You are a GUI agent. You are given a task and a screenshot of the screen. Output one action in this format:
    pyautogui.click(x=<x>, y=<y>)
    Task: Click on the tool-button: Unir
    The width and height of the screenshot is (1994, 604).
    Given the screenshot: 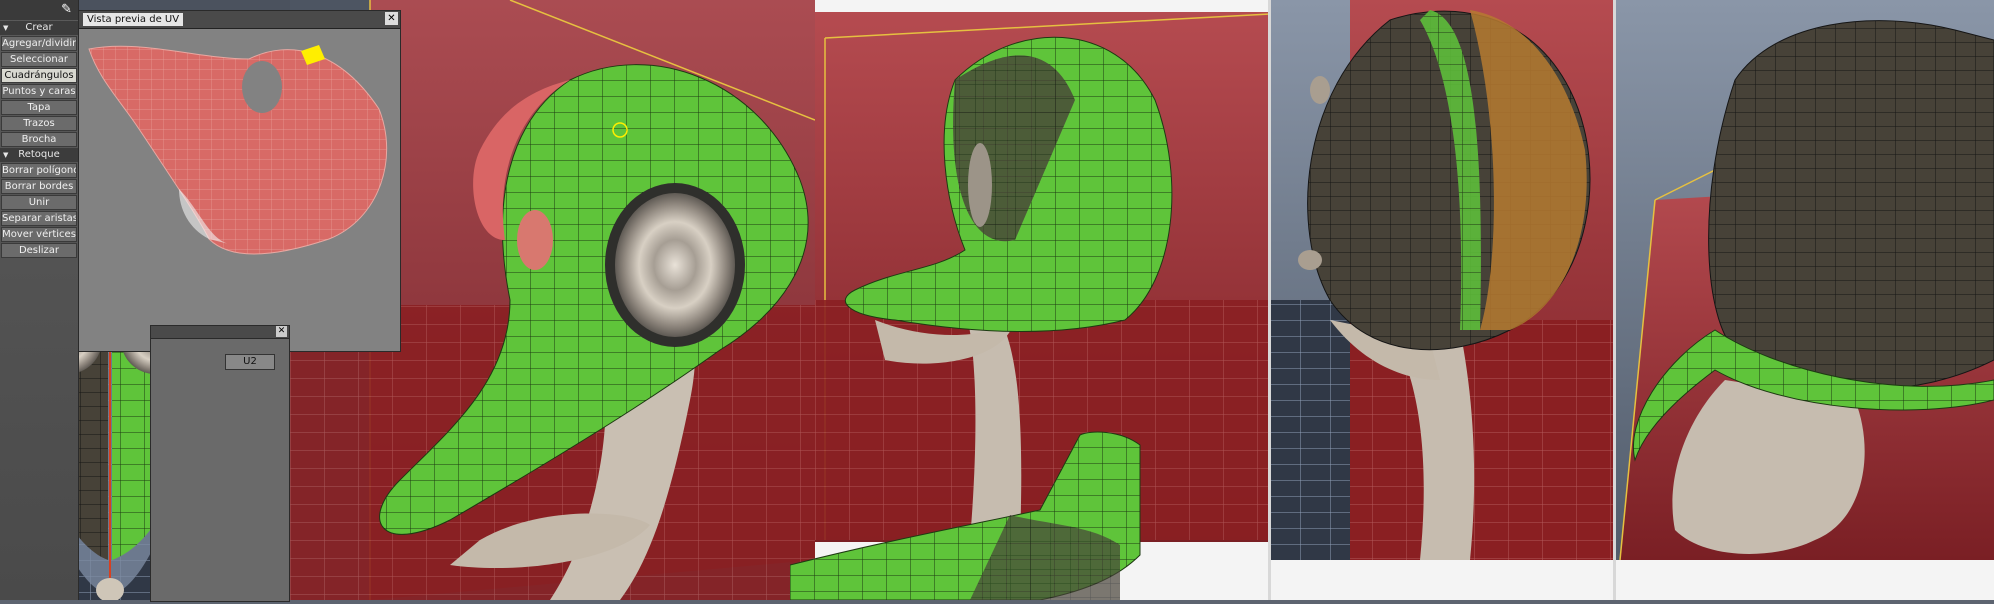 What is the action you would take?
    pyautogui.click(x=39, y=202)
    